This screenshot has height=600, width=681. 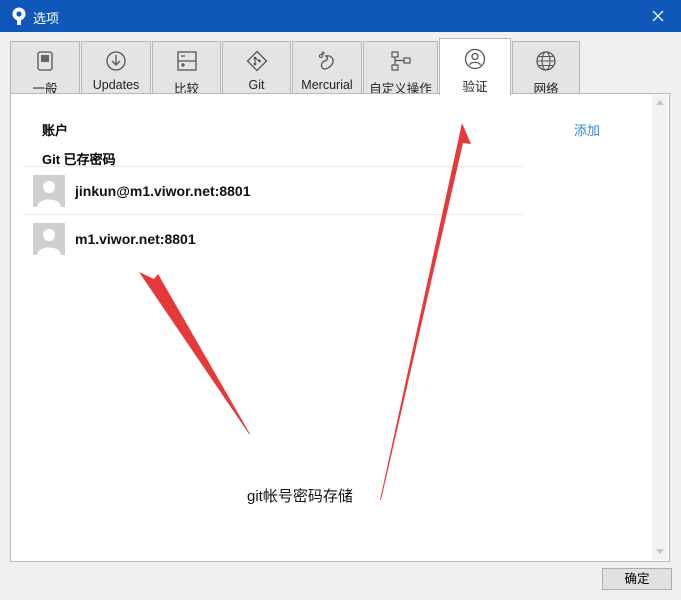 I want to click on close-button, so click(x=658, y=16).